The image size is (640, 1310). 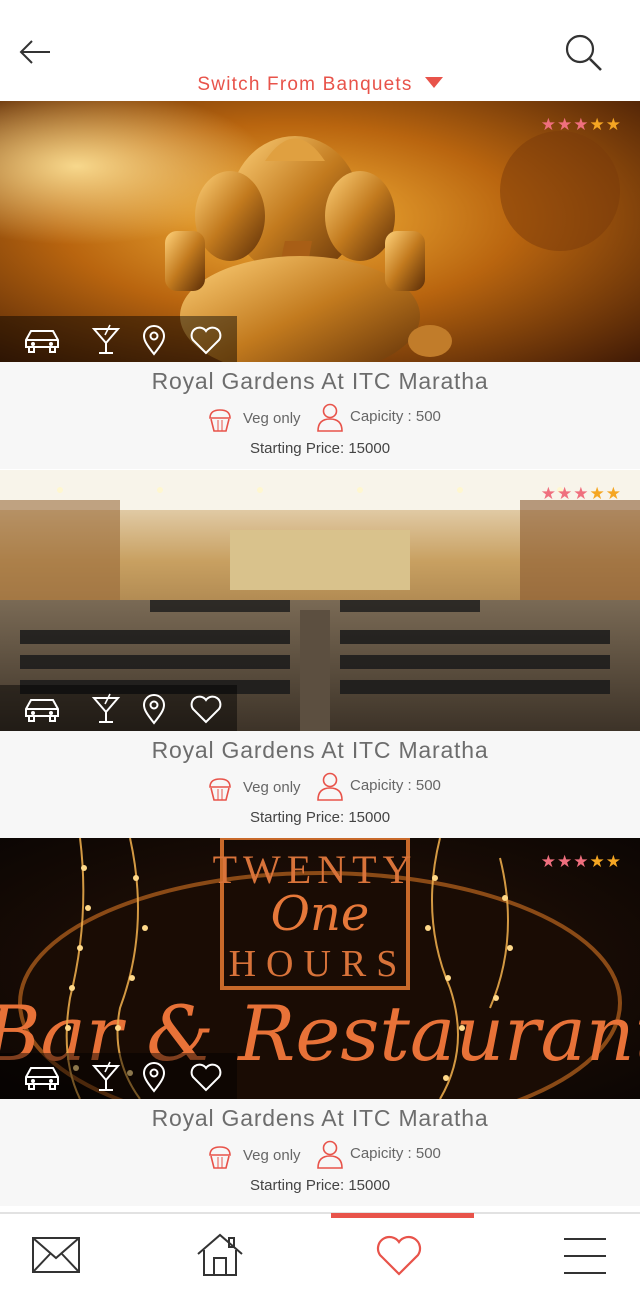 I want to click on sign-text-hours: HOURS, so click(x=318, y=964).